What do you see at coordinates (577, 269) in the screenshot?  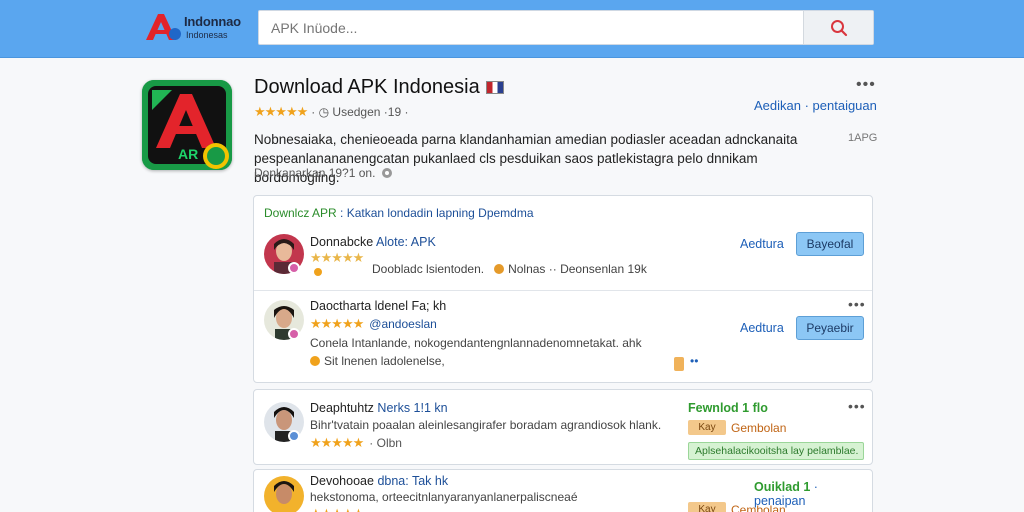 I see `row-subtitle-text-2: Nolnas ·· Deonsenlan 19k` at bounding box center [577, 269].